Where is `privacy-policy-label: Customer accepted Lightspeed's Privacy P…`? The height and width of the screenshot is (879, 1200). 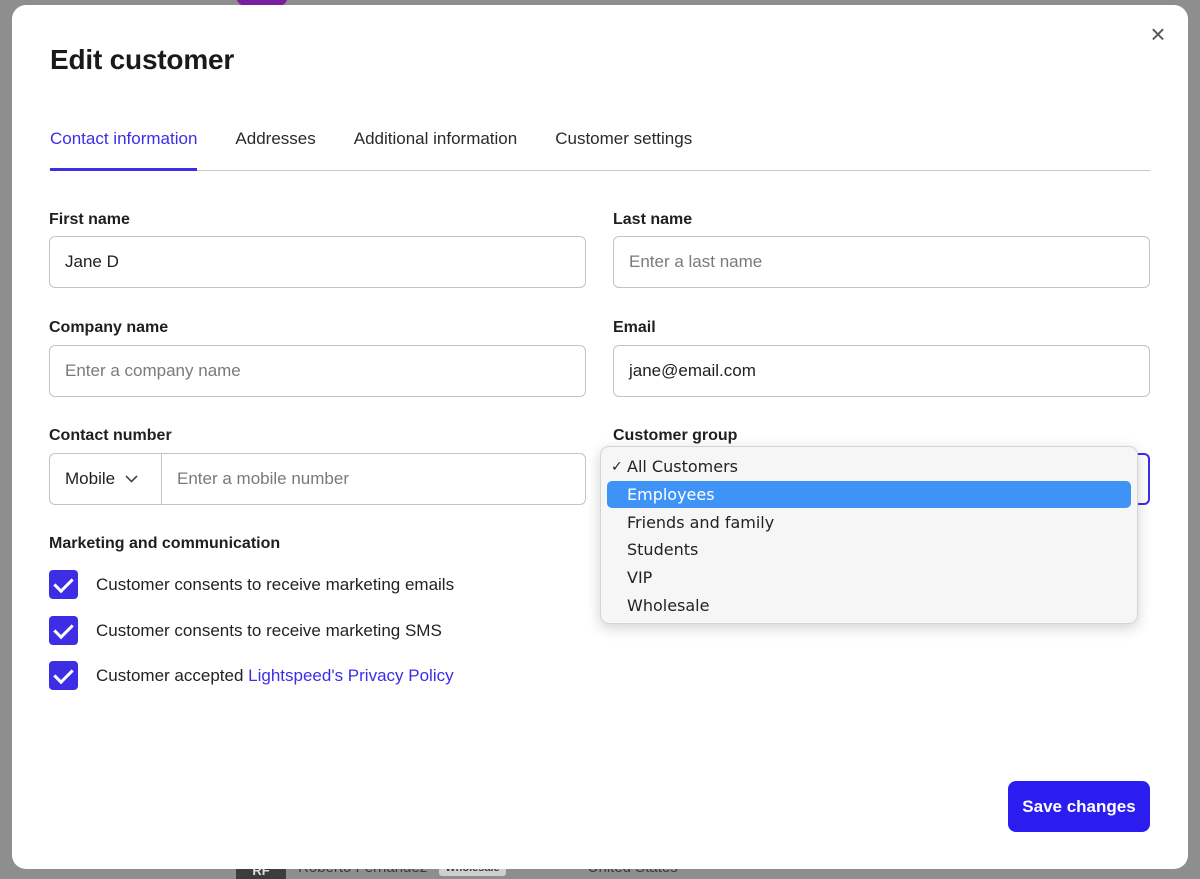 privacy-policy-label: Customer accepted Lightspeed's Privacy P… is located at coordinates (275, 676).